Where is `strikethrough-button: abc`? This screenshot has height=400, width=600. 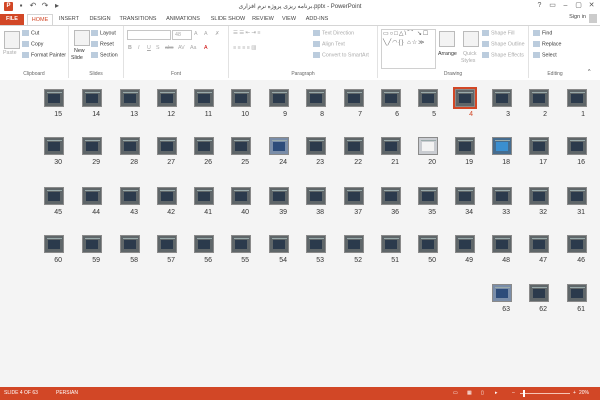
strikethrough-button: abc is located at coordinates (169, 48).